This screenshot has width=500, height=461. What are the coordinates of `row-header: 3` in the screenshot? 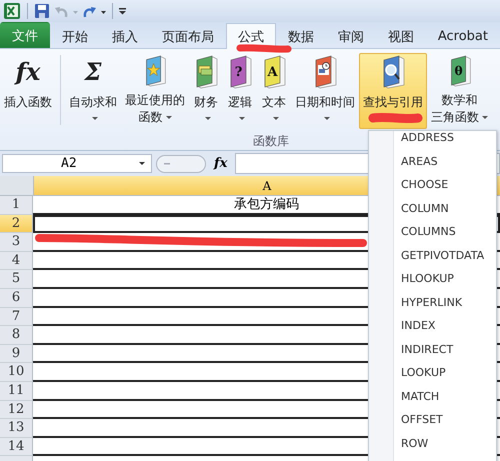 It's located at (16, 242).